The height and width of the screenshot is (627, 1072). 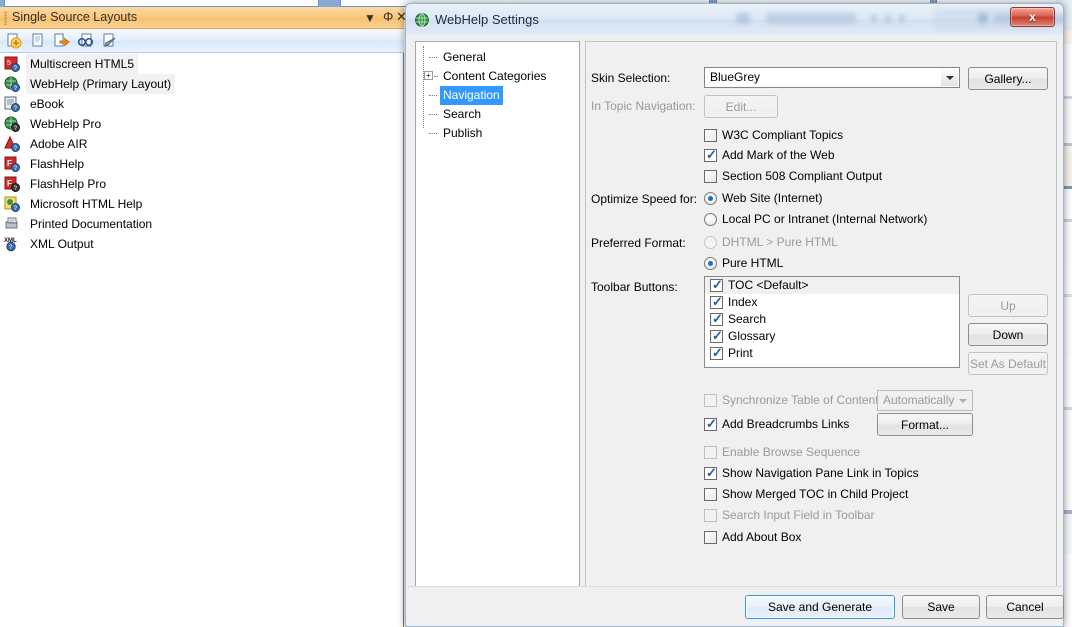 What do you see at coordinates (825, 219) in the screenshot?
I see `radio-label: Local PC or Intranet (Internal Network)` at bounding box center [825, 219].